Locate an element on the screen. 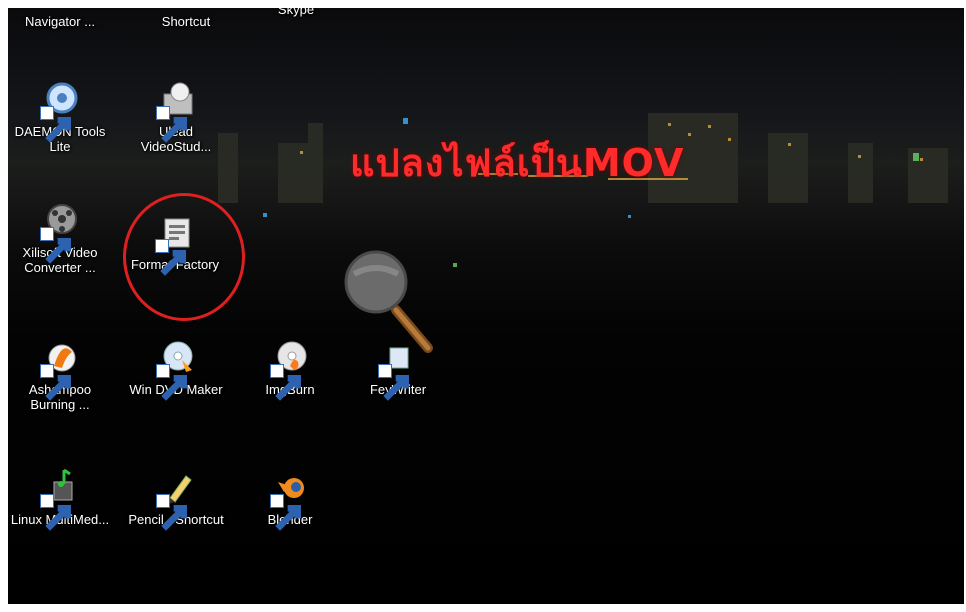  icon-imgburn: ImgBurn is located at coordinates (290, 369).